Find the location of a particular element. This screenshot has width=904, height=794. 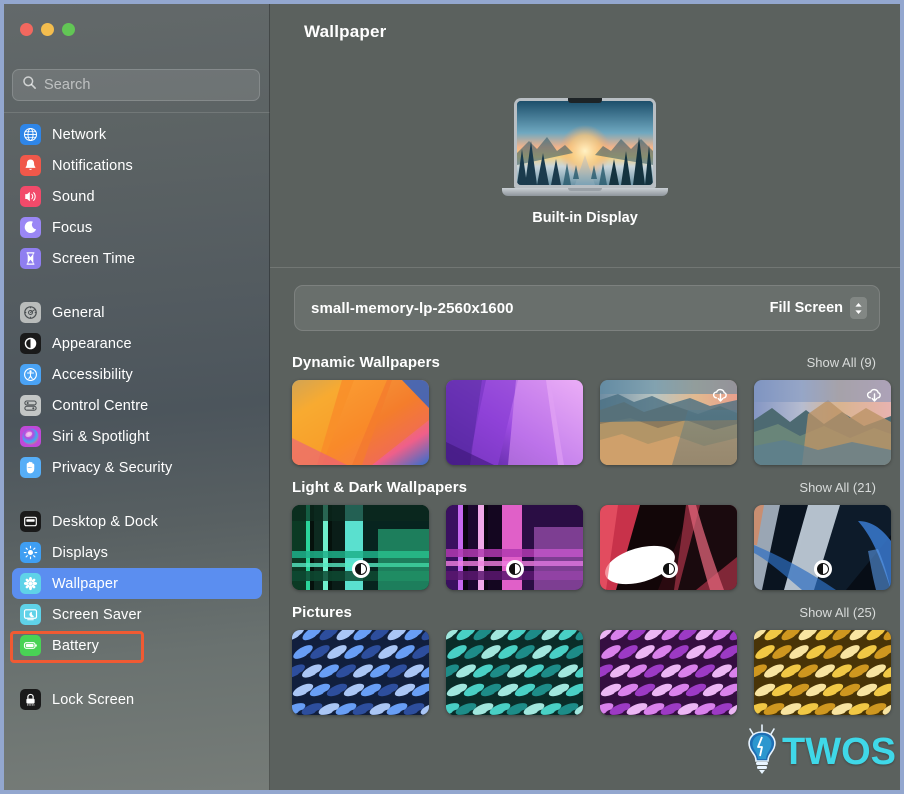

sidebar-item-label: Network is located at coordinates (79, 134).